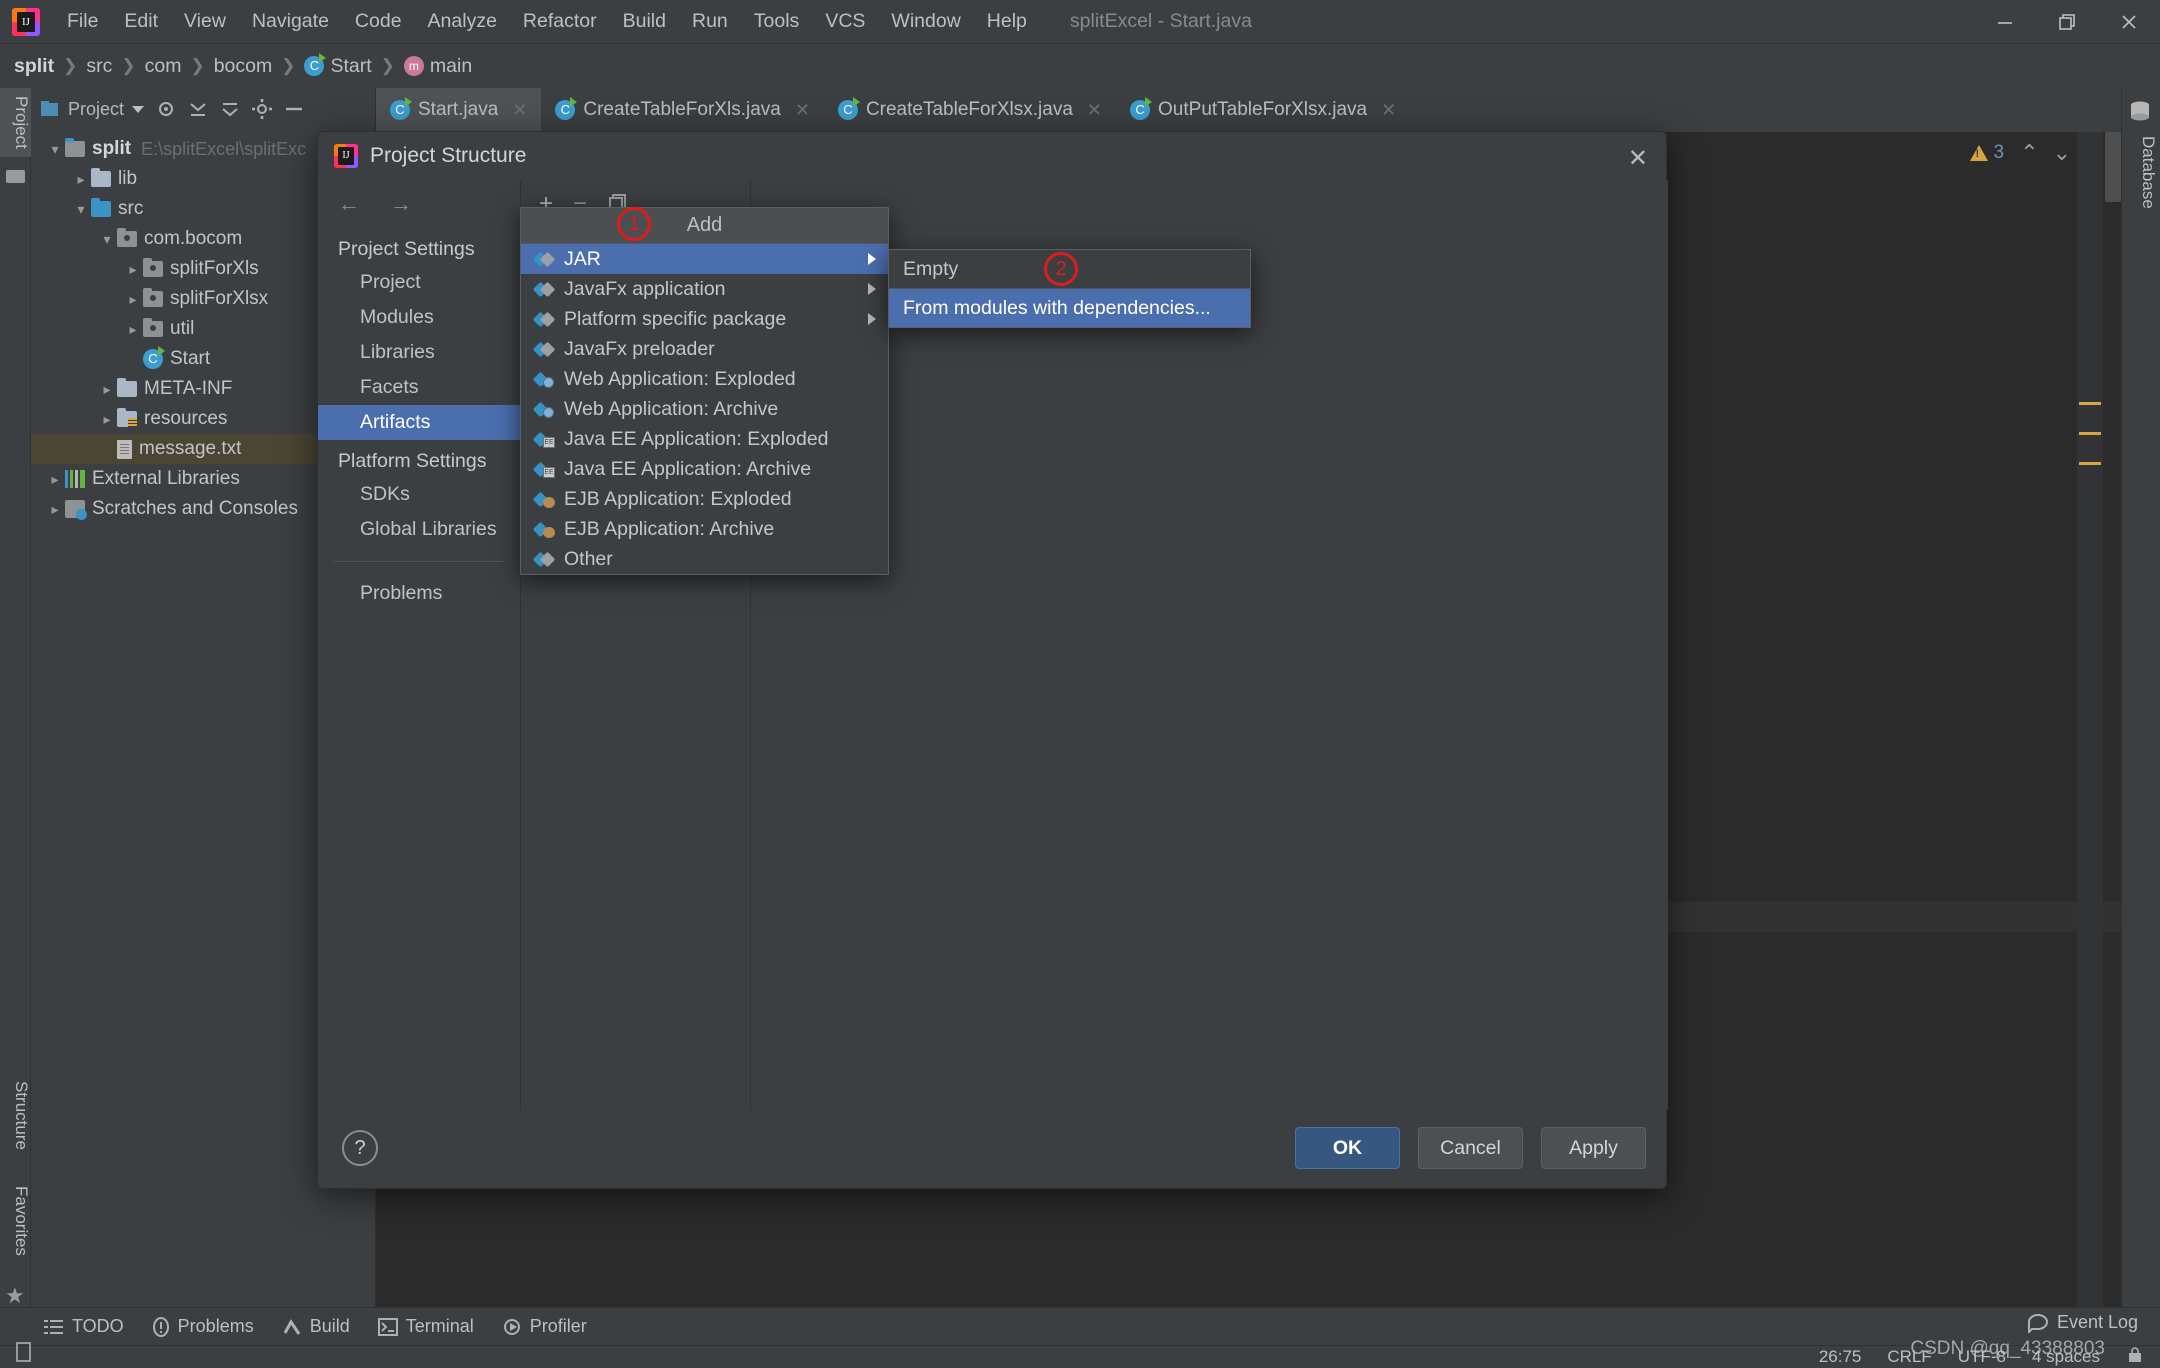 This screenshot has width=2160, height=1368. What do you see at coordinates (262, 109) in the screenshot?
I see `gear-icon` at bounding box center [262, 109].